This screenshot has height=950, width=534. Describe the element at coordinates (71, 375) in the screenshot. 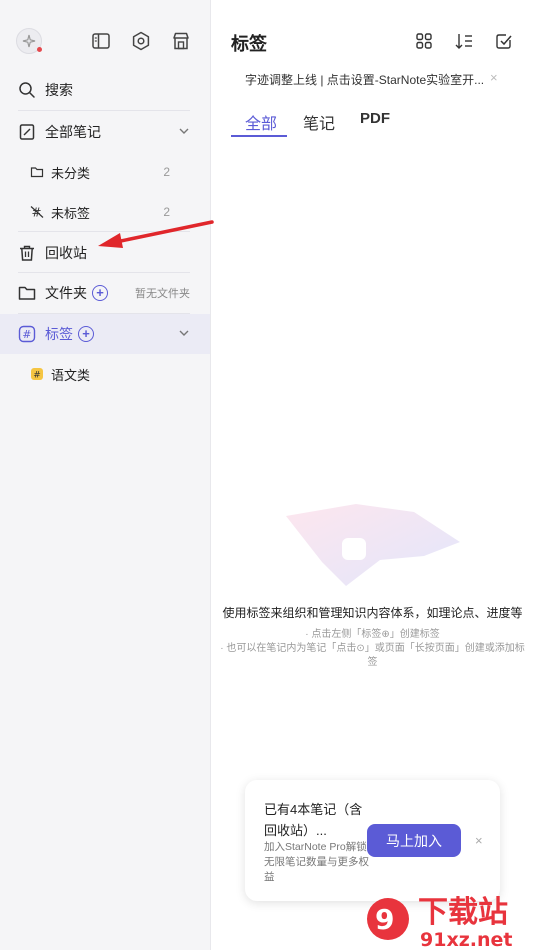

I see `tag-label: 语文类` at that location.